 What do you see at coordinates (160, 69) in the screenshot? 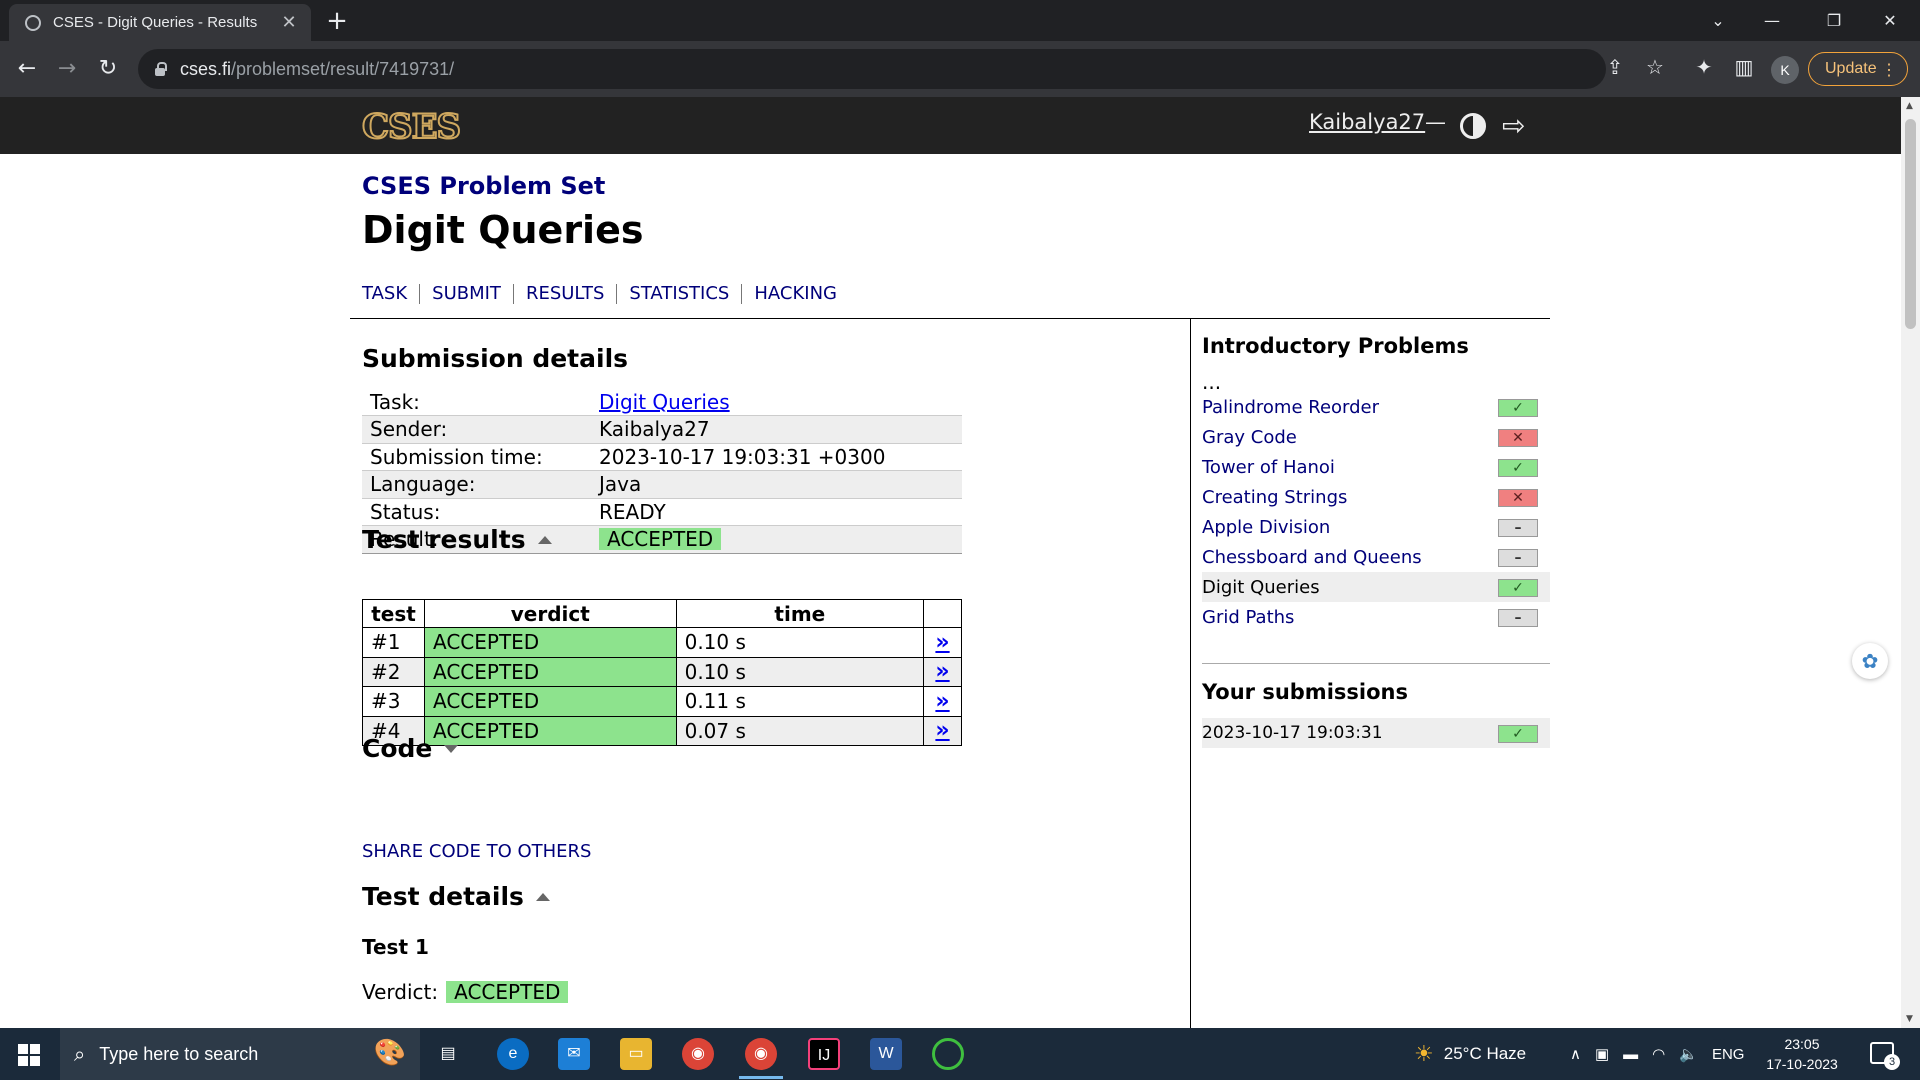
I see `lock-icon` at bounding box center [160, 69].